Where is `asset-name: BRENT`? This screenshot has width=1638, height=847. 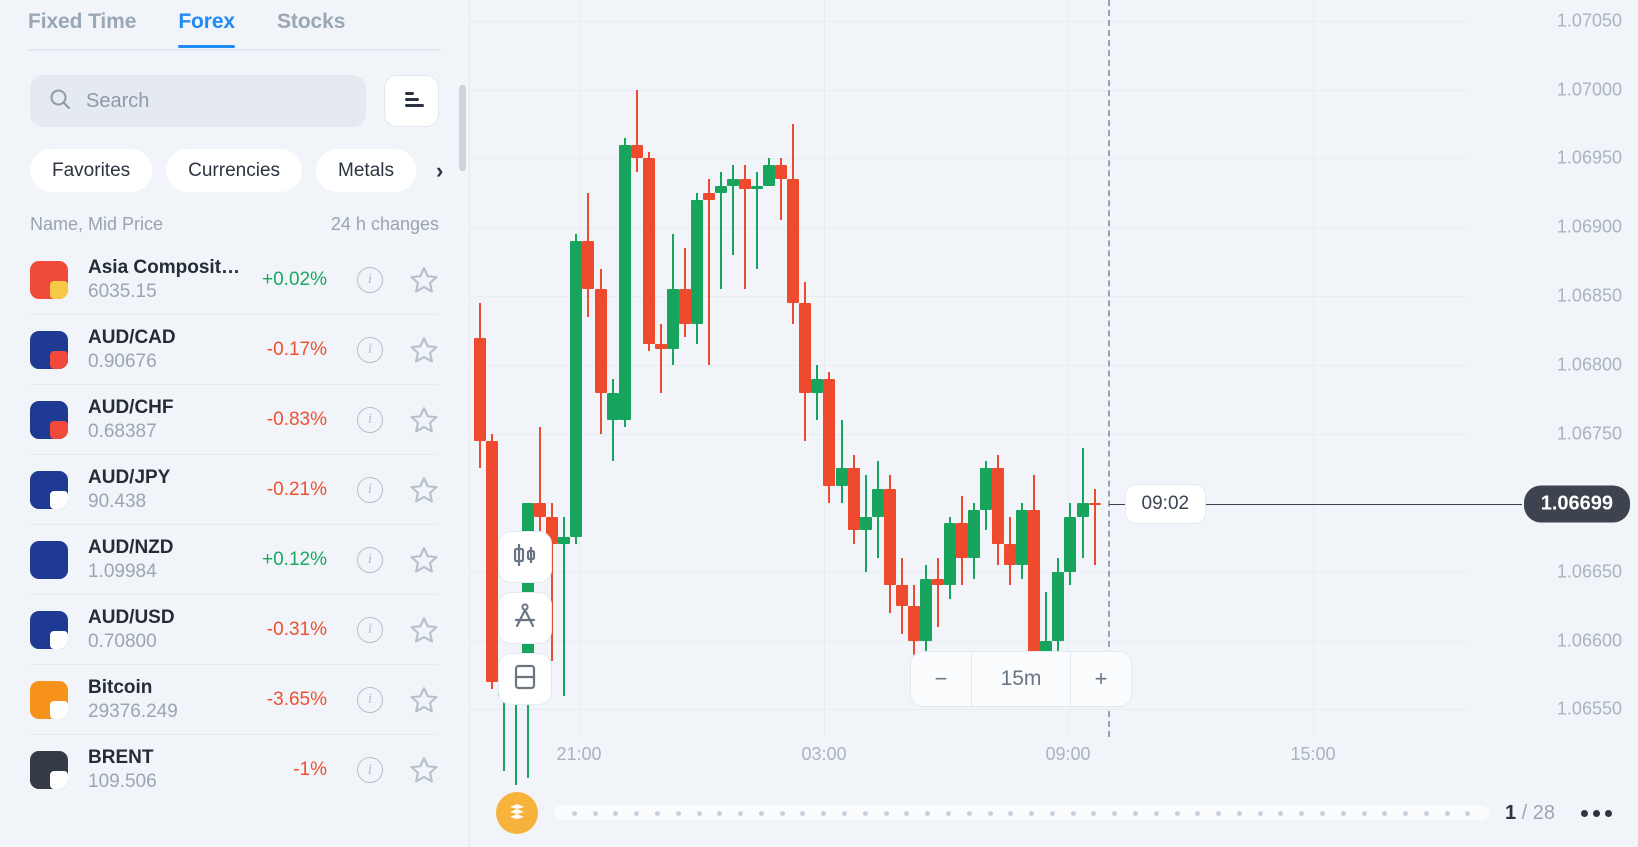
asset-name: BRENT is located at coordinates (121, 757).